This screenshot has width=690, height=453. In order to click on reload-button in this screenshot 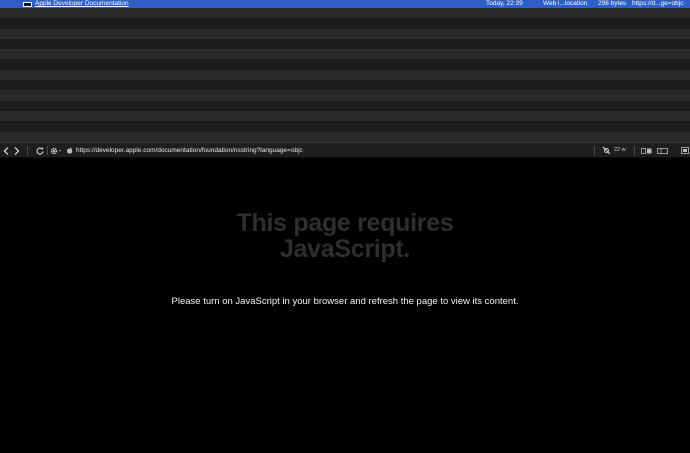, I will do `click(40, 150)`.